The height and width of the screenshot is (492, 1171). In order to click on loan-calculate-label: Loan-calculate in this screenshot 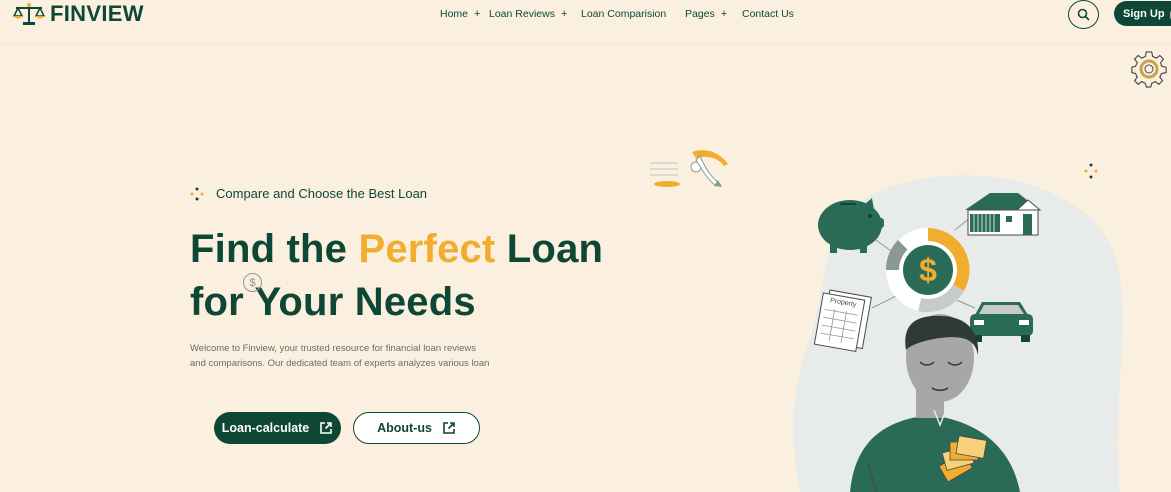, I will do `click(265, 428)`.